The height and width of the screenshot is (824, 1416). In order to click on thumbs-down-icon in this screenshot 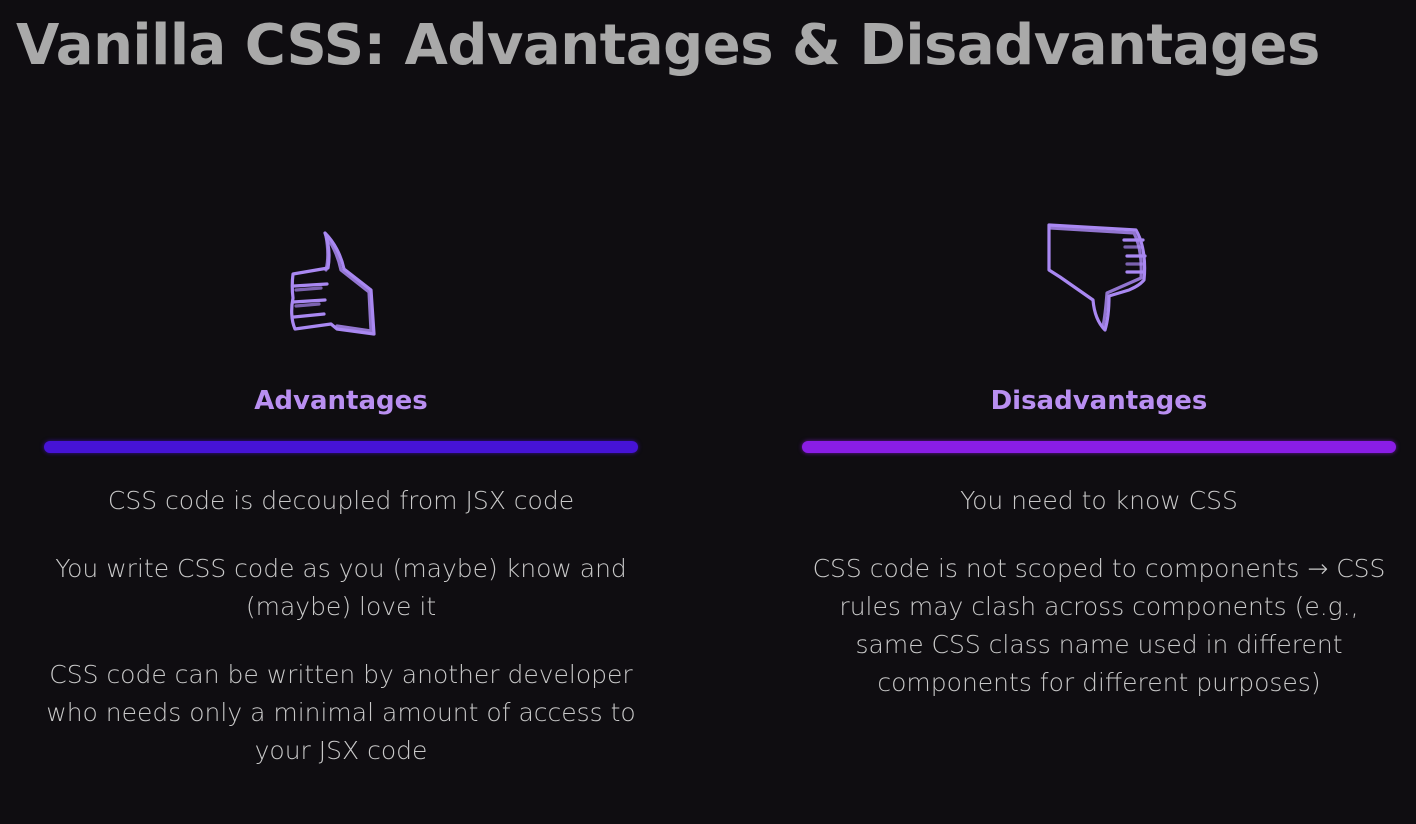, I will do `click(1099, 281)`.